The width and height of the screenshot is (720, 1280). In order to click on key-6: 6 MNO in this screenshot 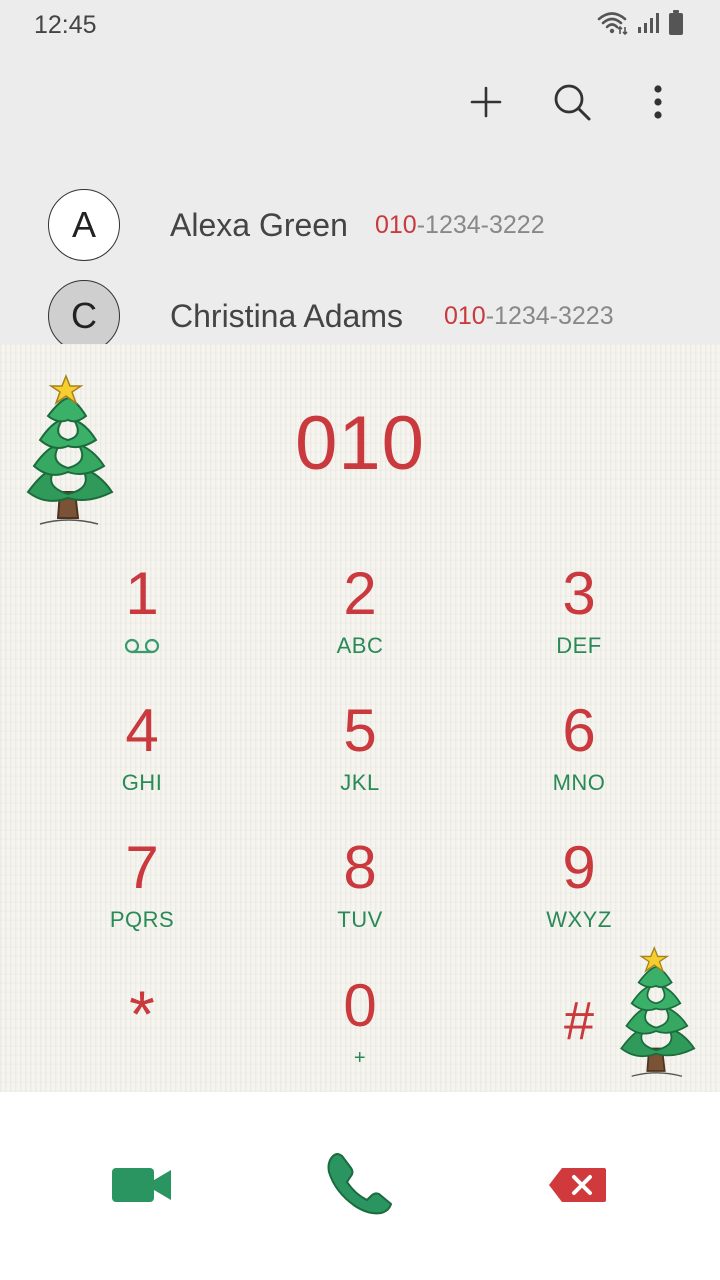, I will do `click(579, 758)`.